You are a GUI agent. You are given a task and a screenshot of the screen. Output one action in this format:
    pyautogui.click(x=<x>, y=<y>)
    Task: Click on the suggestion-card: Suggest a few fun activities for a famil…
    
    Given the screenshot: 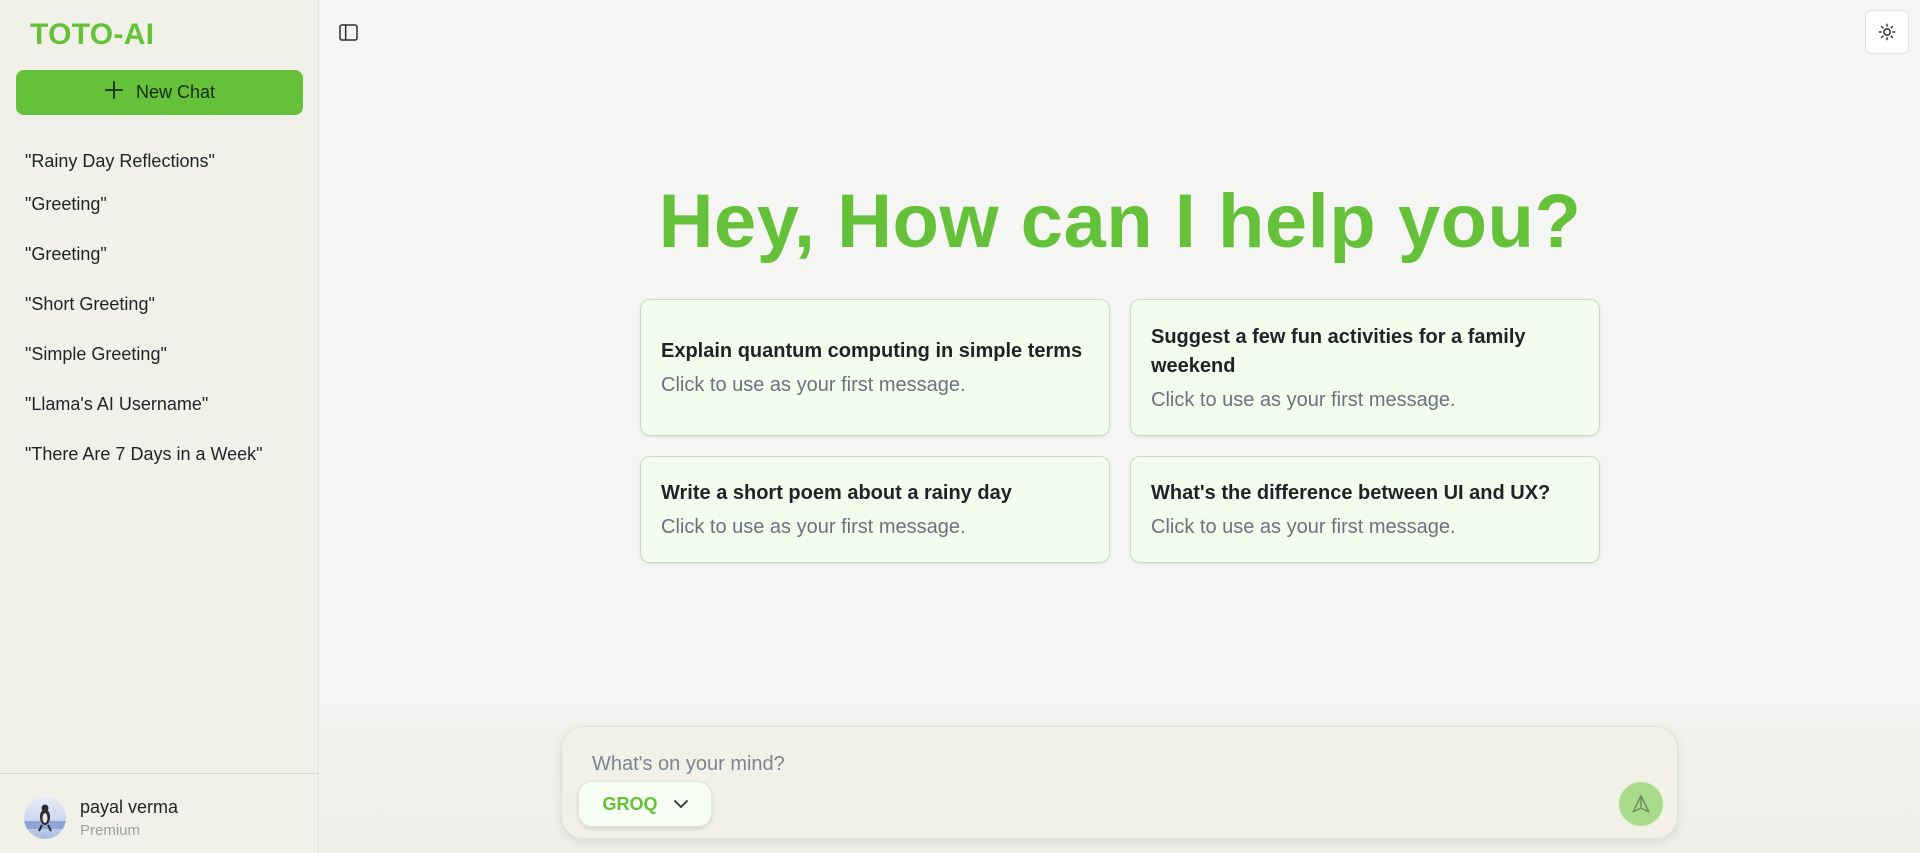 What is the action you would take?
    pyautogui.click(x=1365, y=367)
    